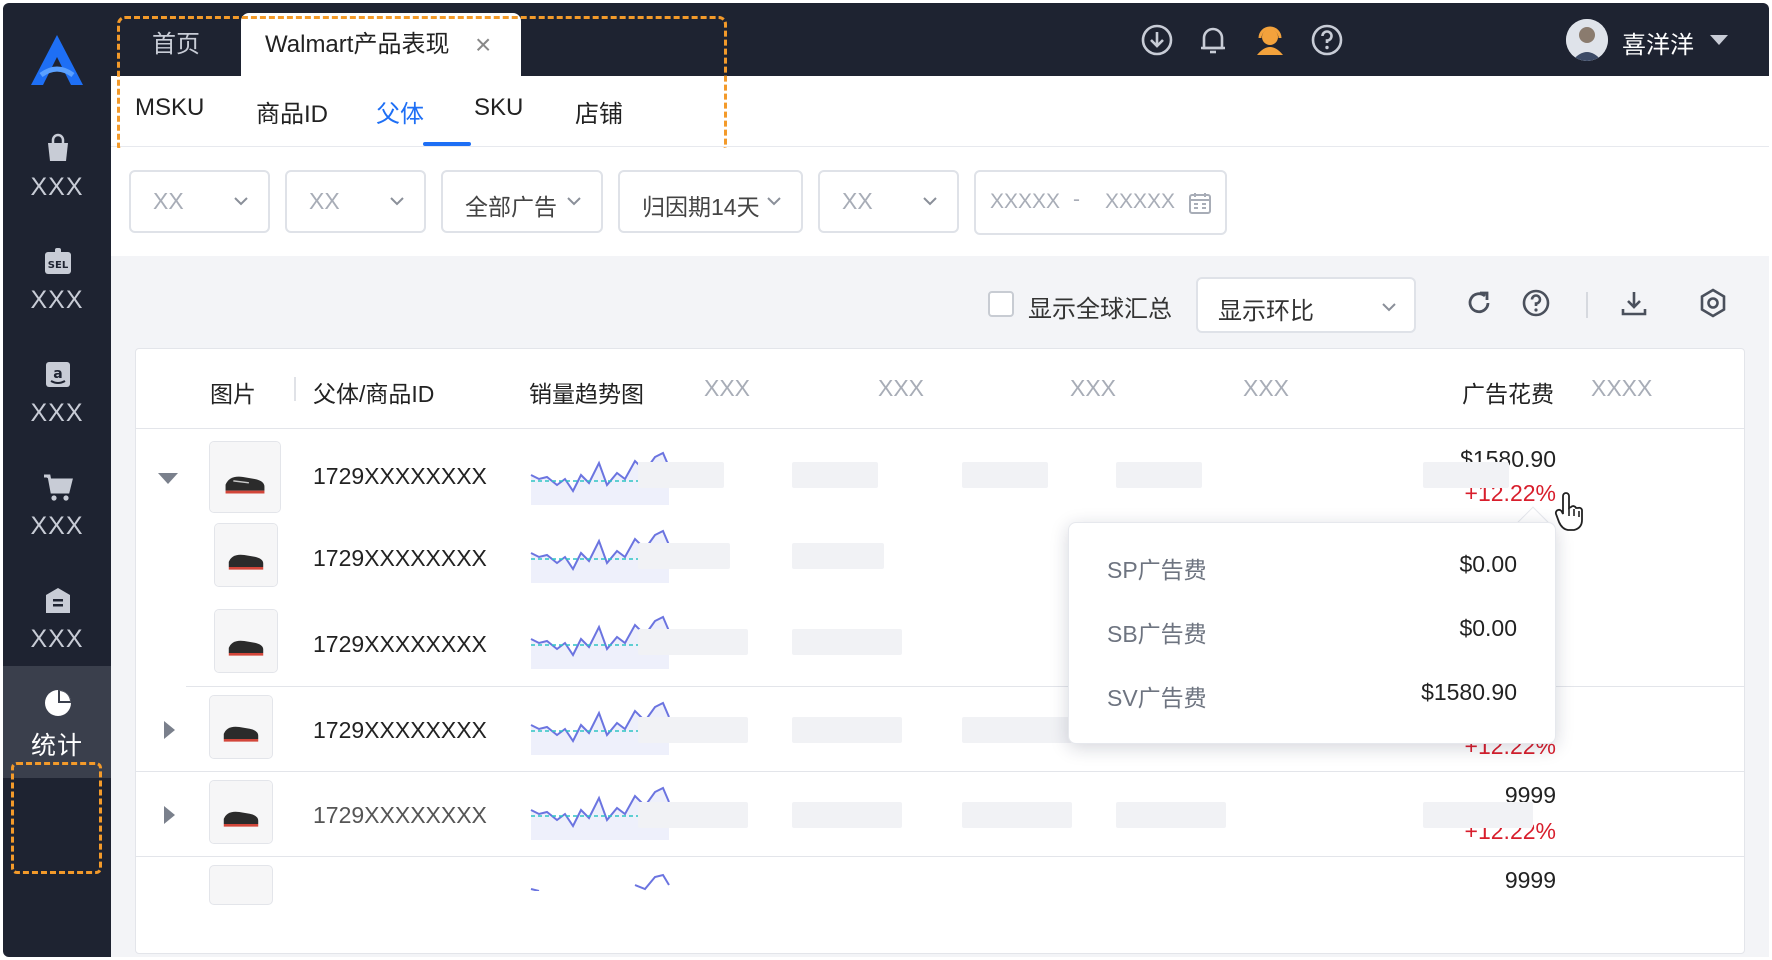 The width and height of the screenshot is (1772, 960). I want to click on sidebar-item-1: XXX, so click(57, 176).